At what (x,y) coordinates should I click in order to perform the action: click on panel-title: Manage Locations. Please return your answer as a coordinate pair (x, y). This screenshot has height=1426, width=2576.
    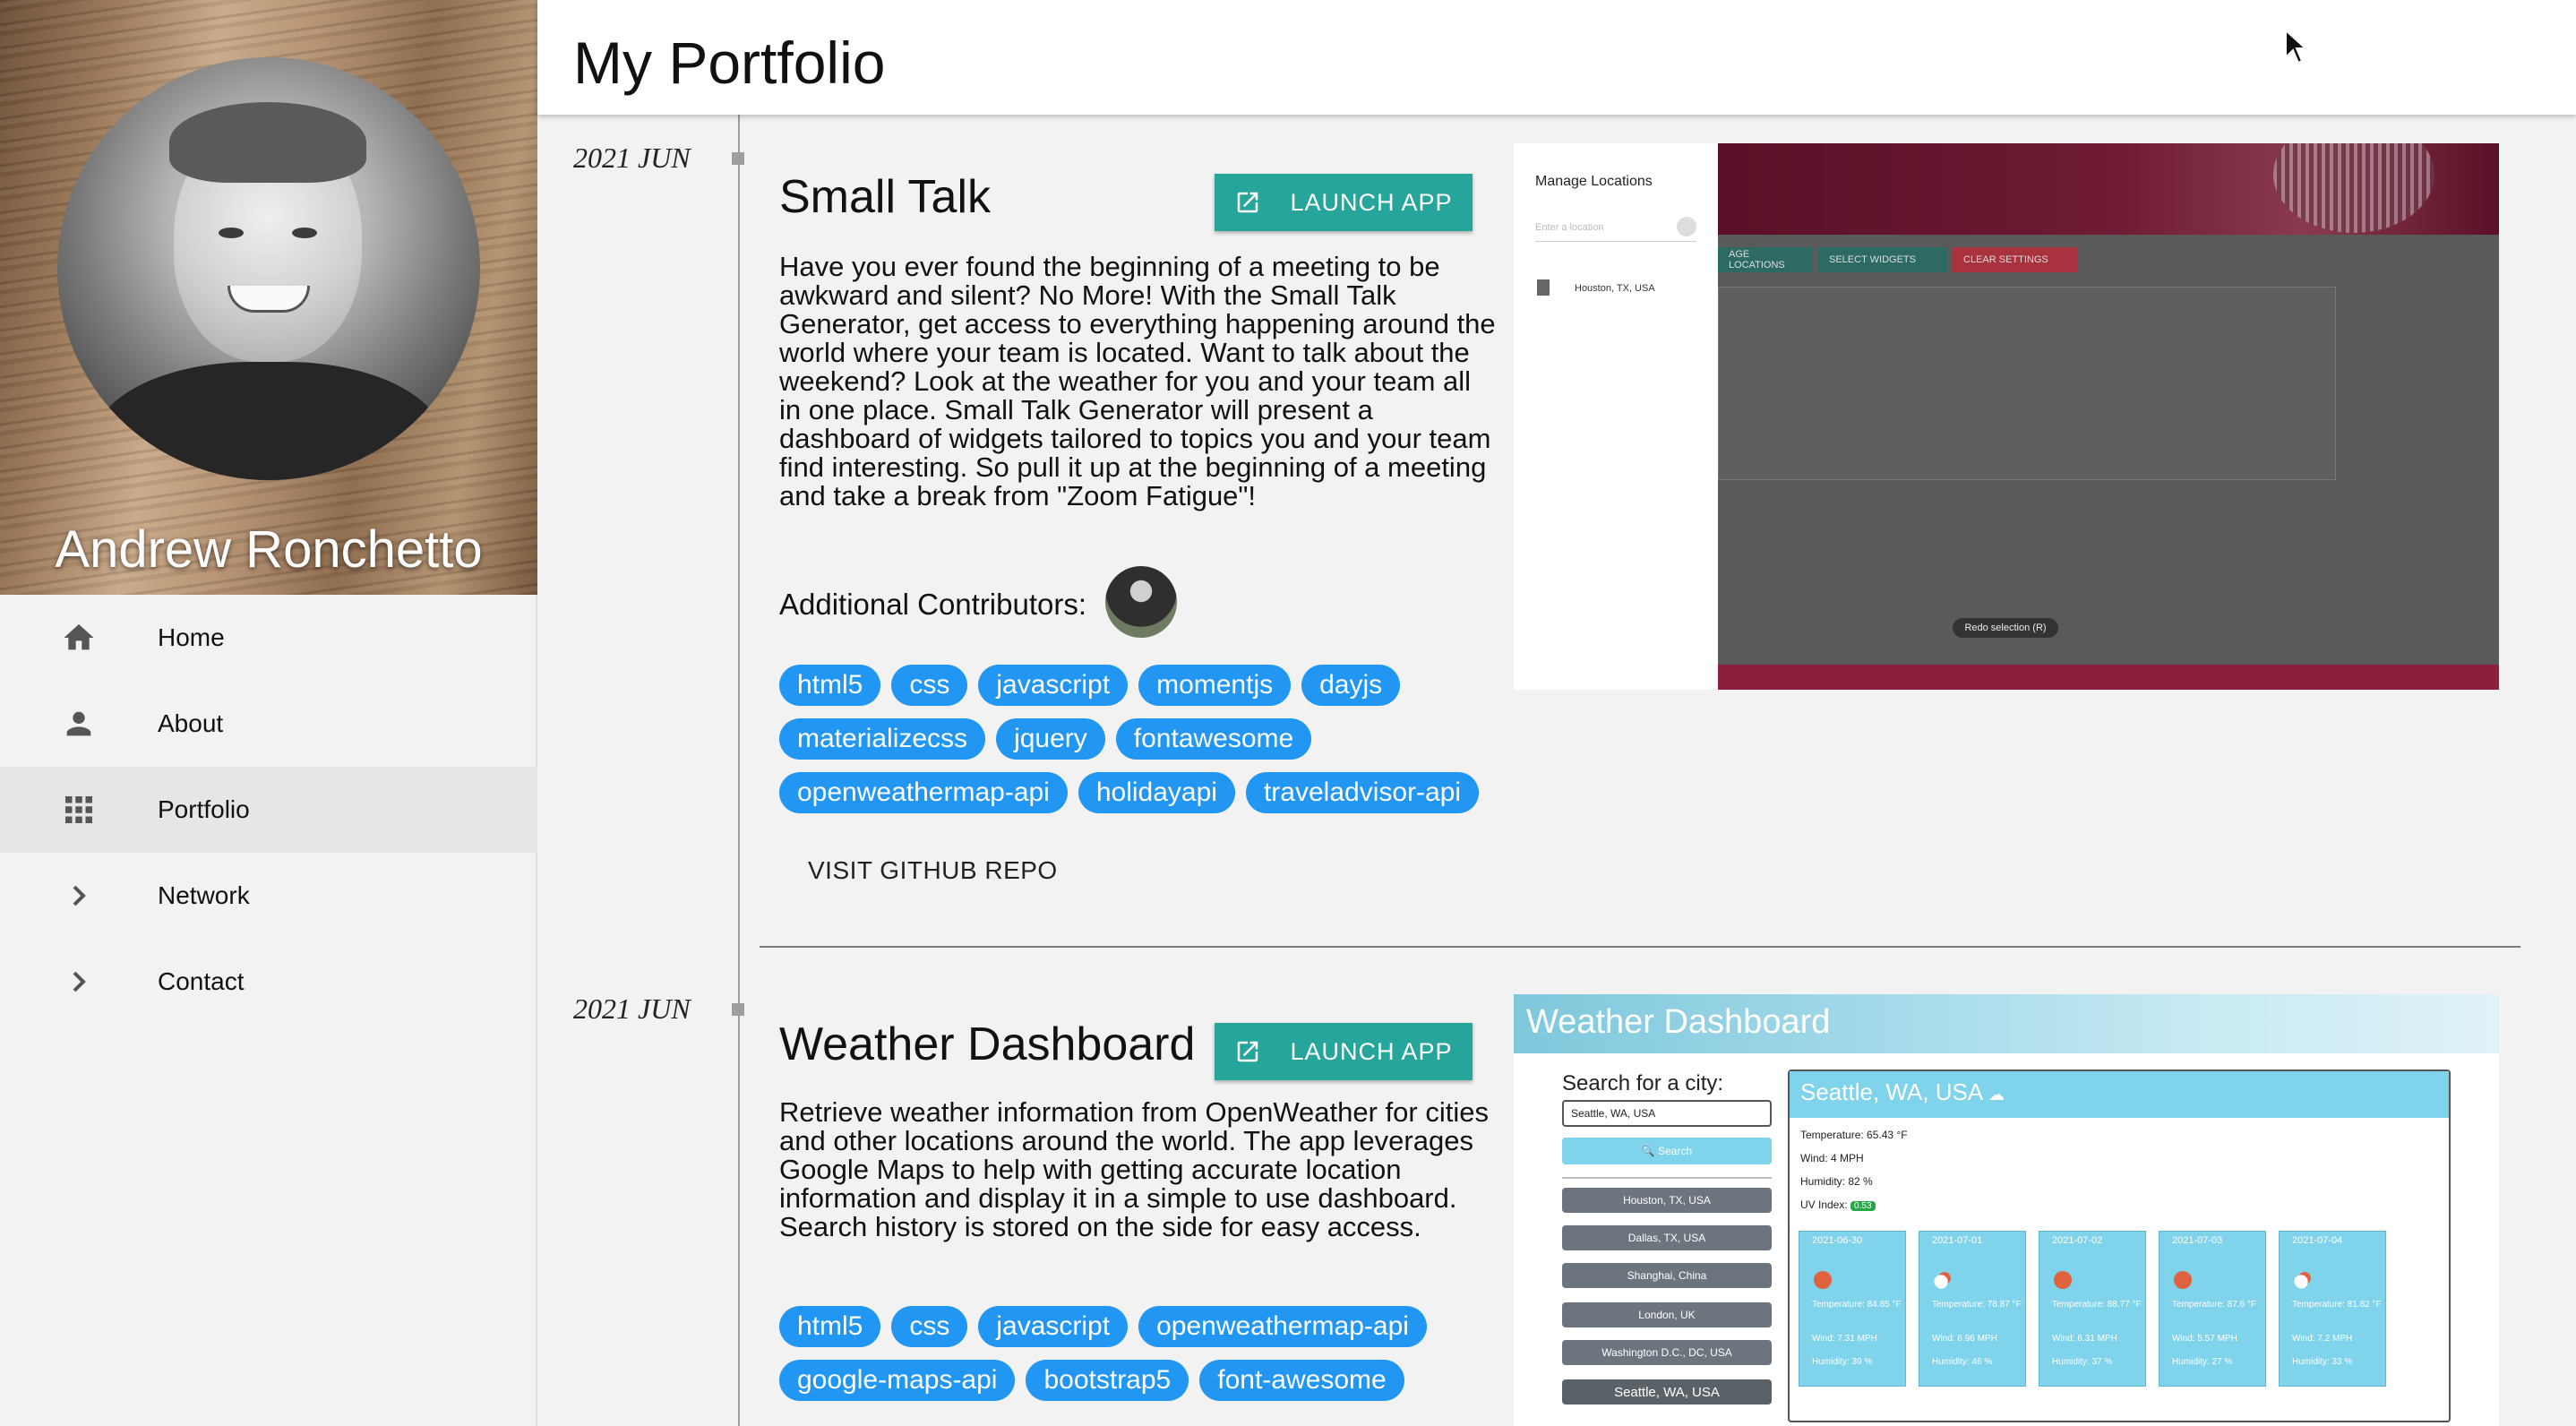
    Looking at the image, I should click on (1594, 182).